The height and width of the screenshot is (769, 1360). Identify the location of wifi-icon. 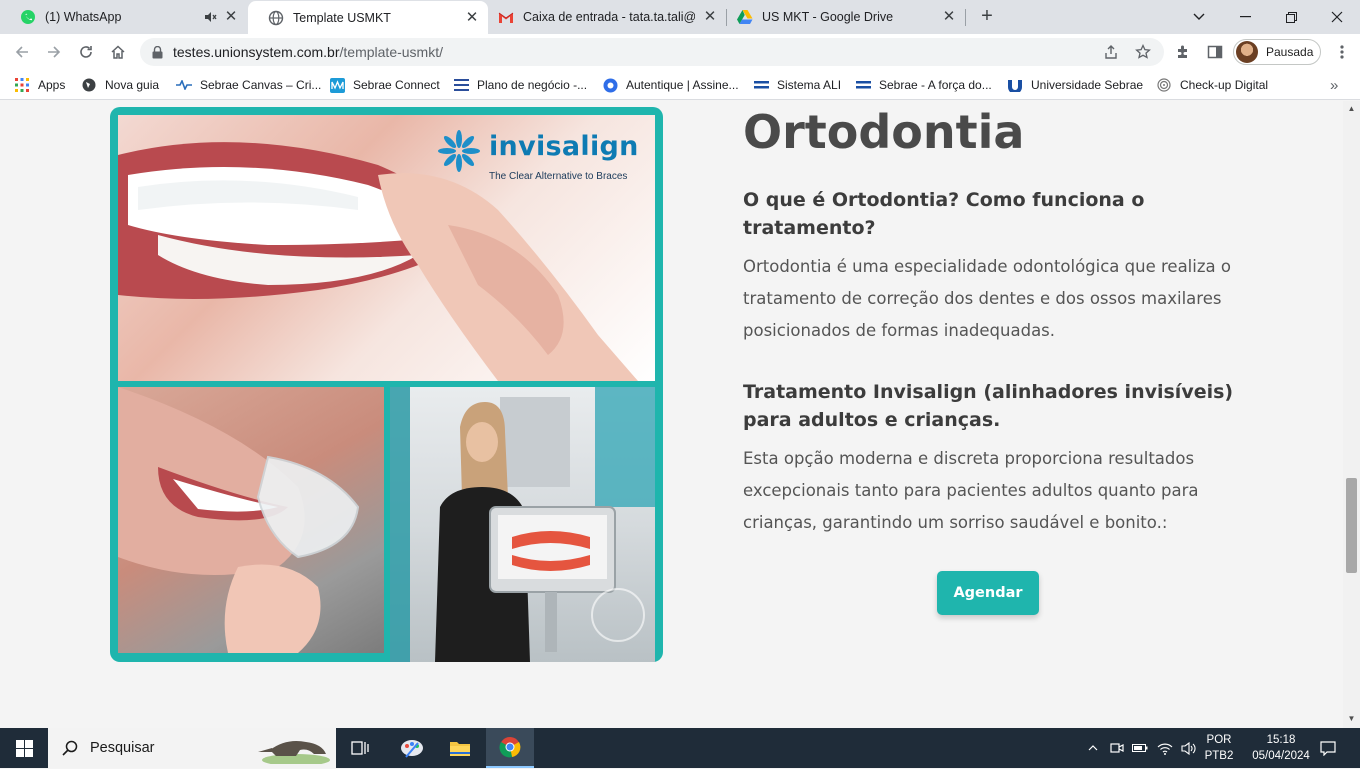
(1165, 748).